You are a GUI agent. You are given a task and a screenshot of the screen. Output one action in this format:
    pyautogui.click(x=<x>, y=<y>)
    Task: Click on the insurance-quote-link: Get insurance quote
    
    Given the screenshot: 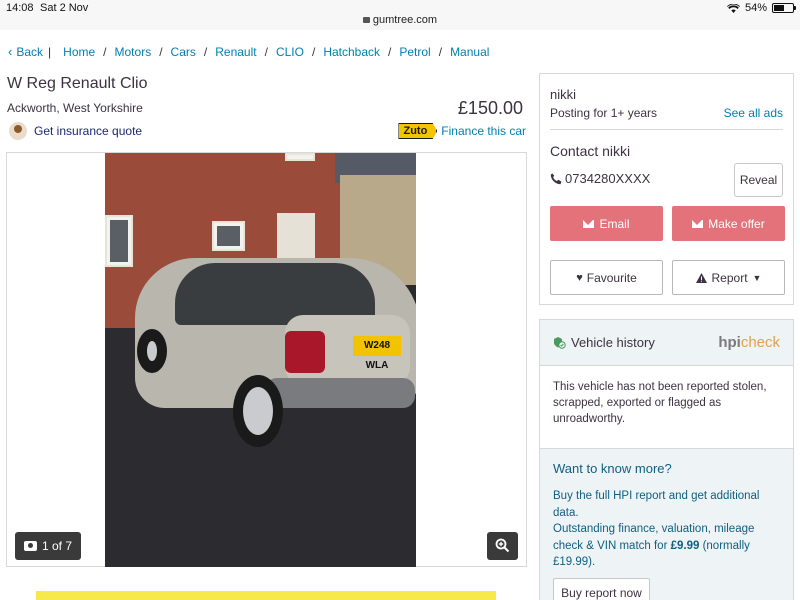 What is the action you would take?
    pyautogui.click(x=75, y=131)
    